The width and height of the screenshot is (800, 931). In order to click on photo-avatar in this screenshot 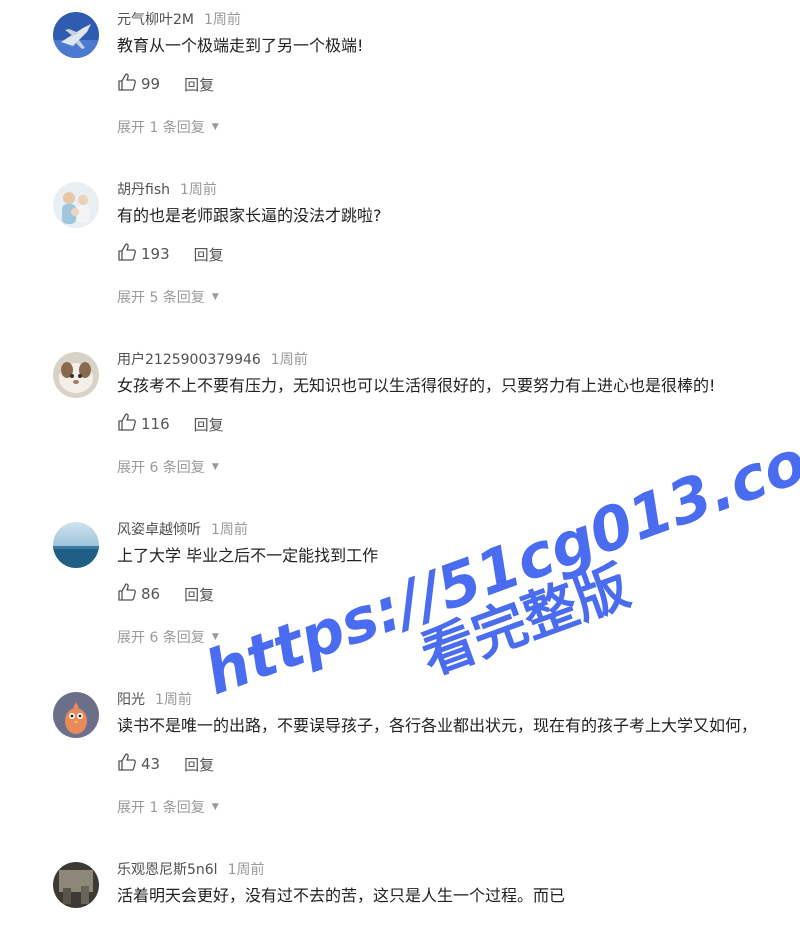, I will do `click(76, 885)`.